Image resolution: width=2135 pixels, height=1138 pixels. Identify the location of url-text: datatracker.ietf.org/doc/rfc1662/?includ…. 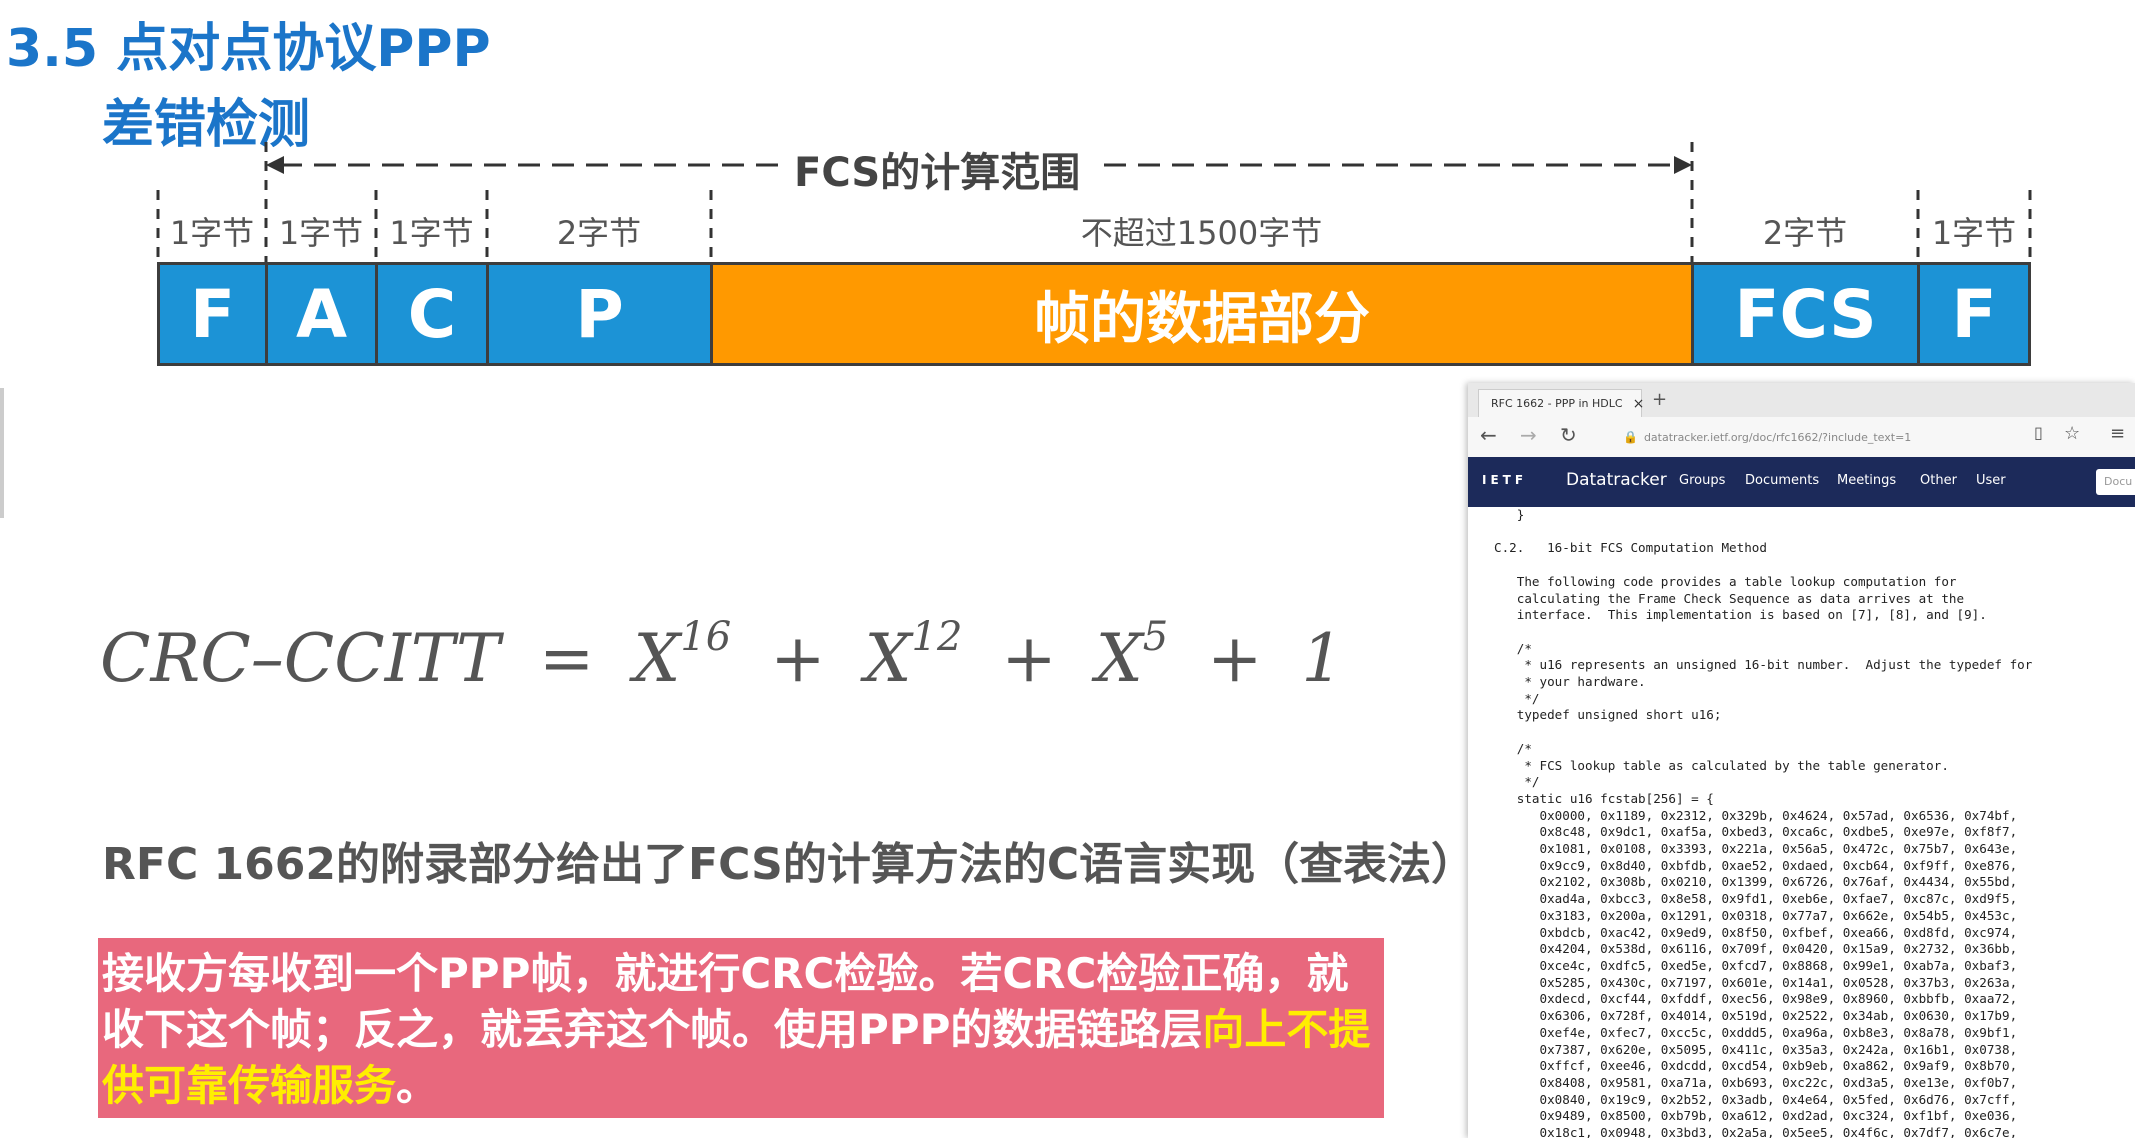
(1777, 437).